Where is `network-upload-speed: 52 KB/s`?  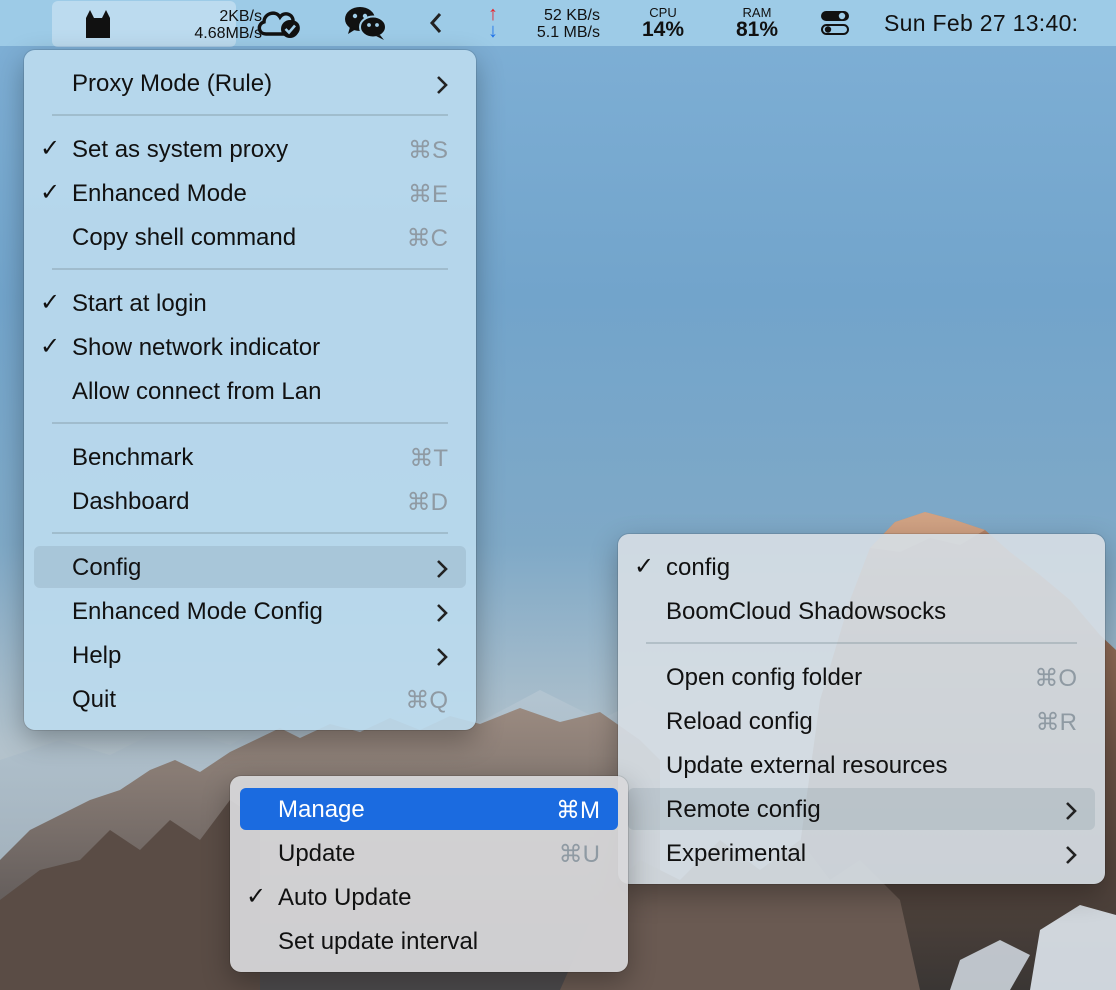 network-upload-speed: 52 KB/s is located at coordinates (571, 15).